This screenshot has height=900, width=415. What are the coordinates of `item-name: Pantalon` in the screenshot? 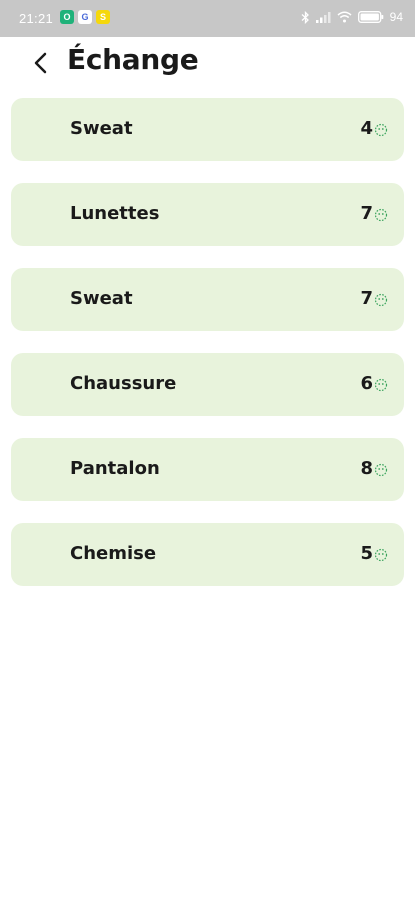 It's located at (115, 468).